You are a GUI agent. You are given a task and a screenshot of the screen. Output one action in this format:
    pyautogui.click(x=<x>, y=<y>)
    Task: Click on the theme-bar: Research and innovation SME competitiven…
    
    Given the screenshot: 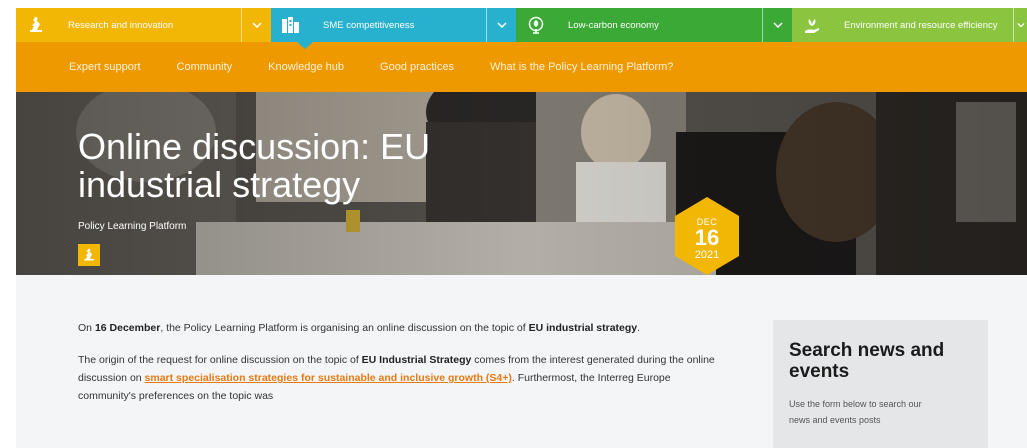 What is the action you would take?
    pyautogui.click(x=521, y=28)
    